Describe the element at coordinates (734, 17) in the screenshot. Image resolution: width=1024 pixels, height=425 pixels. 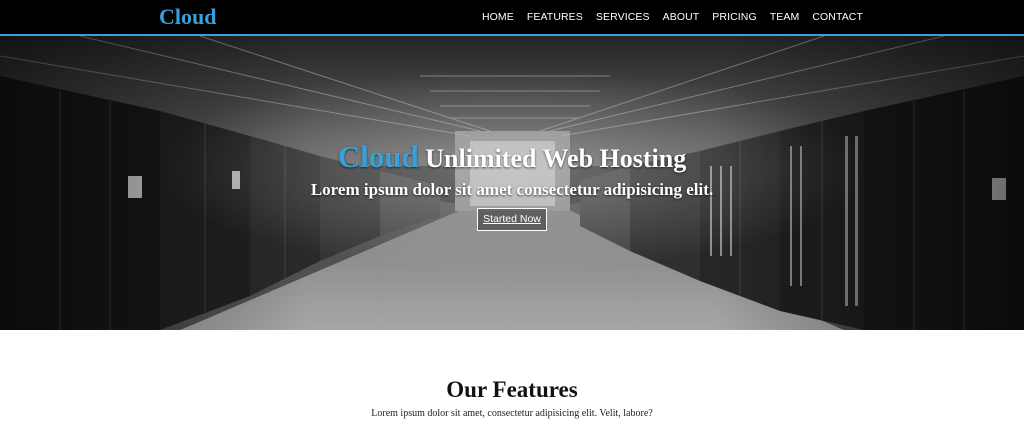
I see `nav-link-pricing: PRICING` at that location.